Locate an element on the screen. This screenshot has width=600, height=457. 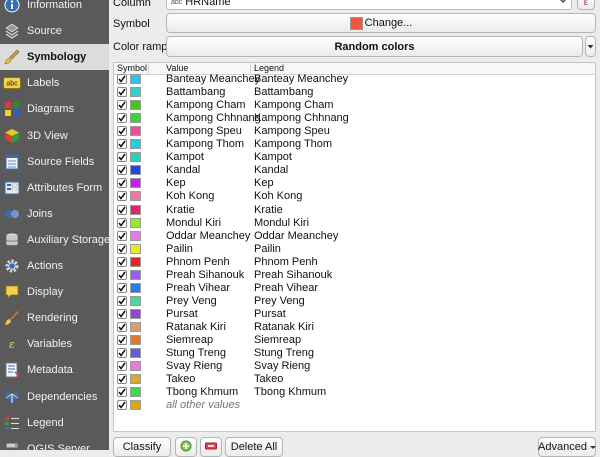
table-row: Stung TrengStung Treng is located at coordinates (354, 353).